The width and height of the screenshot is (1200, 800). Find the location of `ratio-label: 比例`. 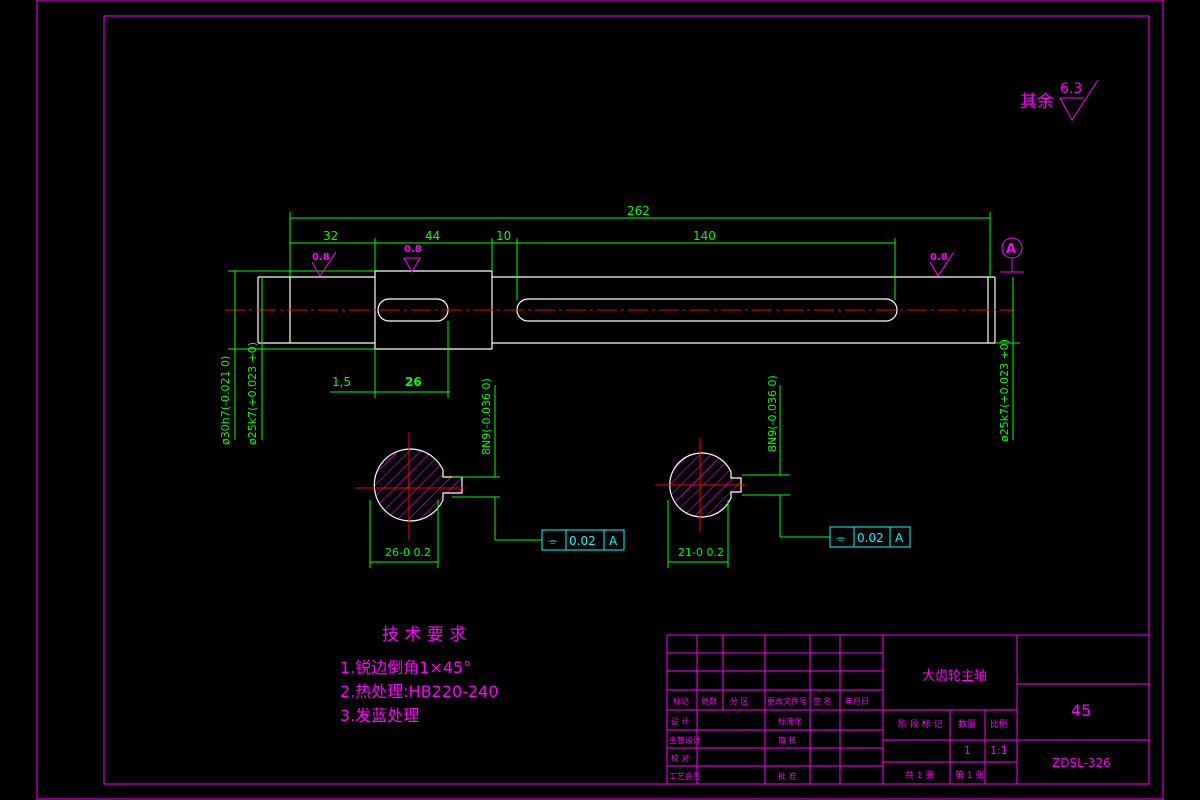

ratio-label: 比例 is located at coordinates (999, 724).